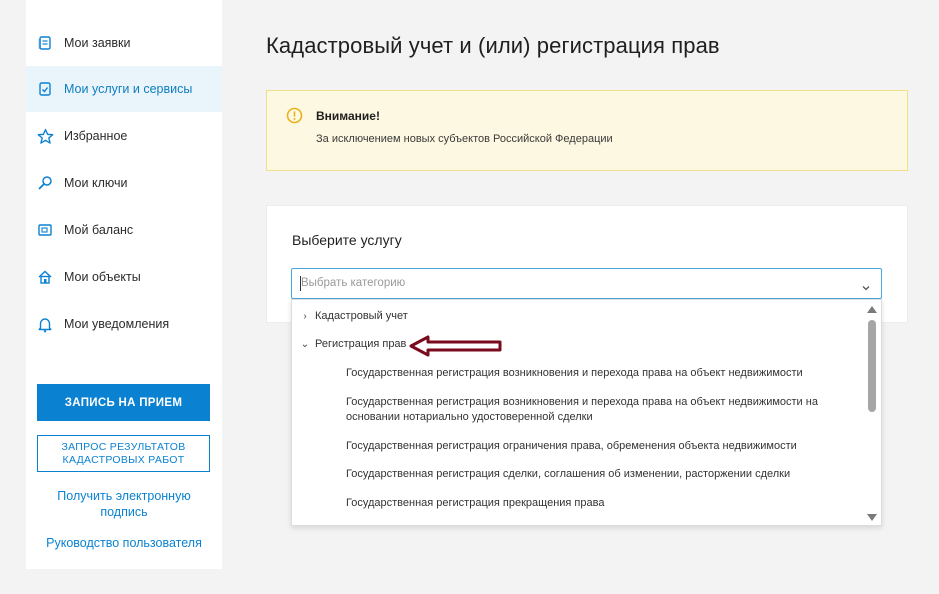 The image size is (939, 594). Describe the element at coordinates (353, 283) in the screenshot. I see `category-select-placeholder: Выбрать категорию` at that location.